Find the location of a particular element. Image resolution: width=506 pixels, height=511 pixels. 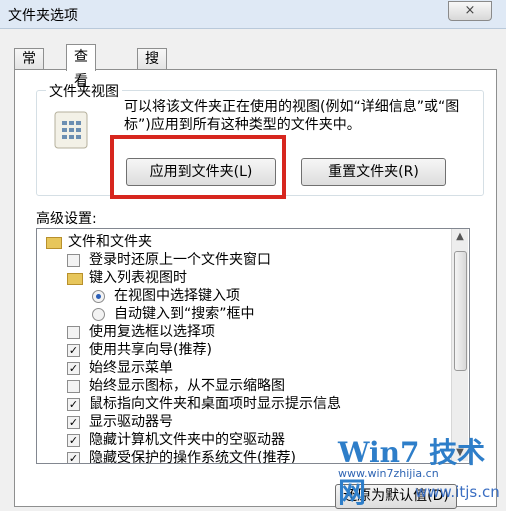

watermark-url-top: www.win7zhijia.cn is located at coordinates (388, 473).